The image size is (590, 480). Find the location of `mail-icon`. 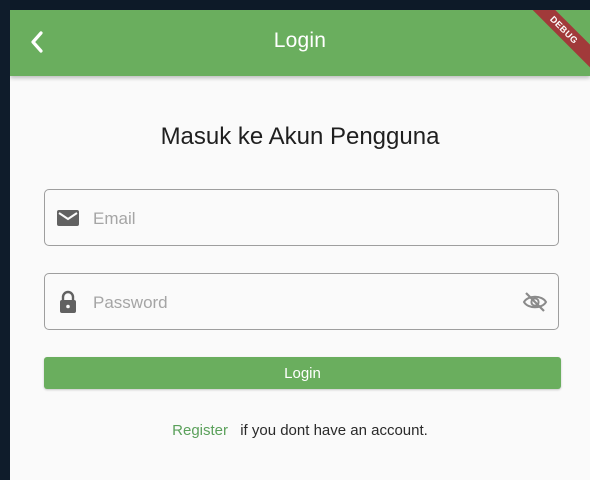

mail-icon is located at coordinates (68, 218).